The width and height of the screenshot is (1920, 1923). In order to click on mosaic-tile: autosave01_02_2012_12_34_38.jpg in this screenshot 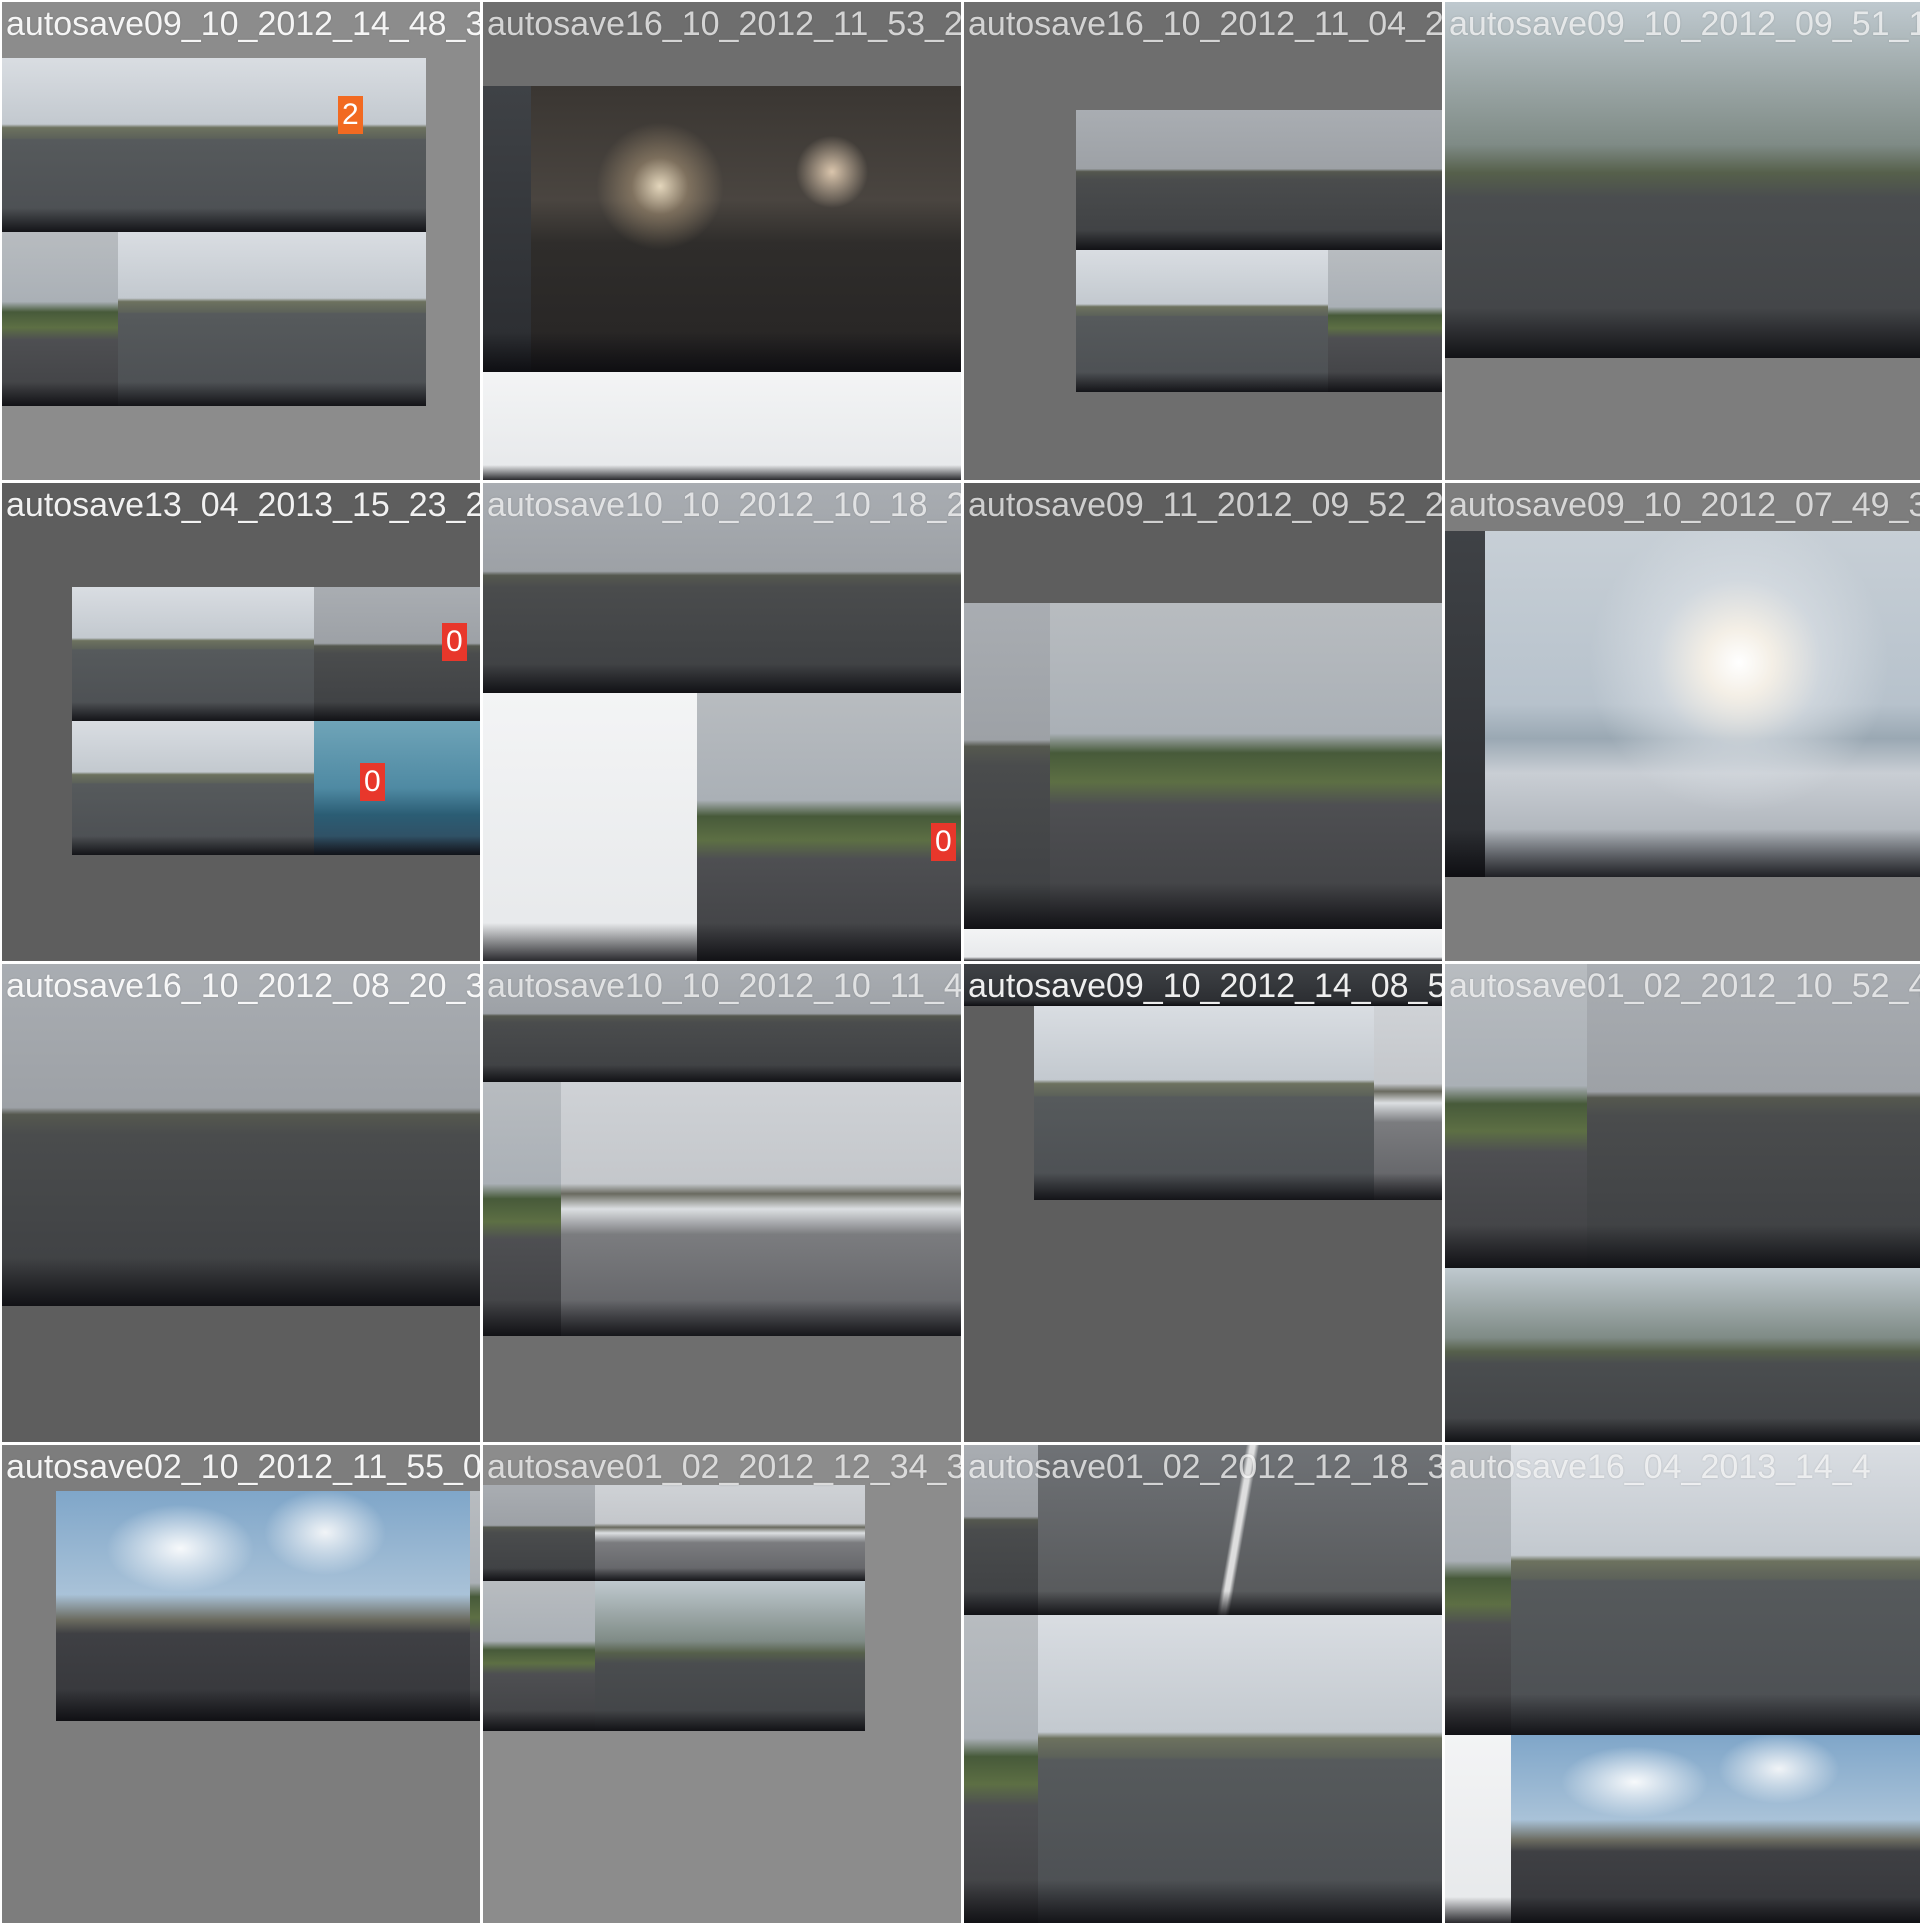, I will do `click(722, 1684)`.